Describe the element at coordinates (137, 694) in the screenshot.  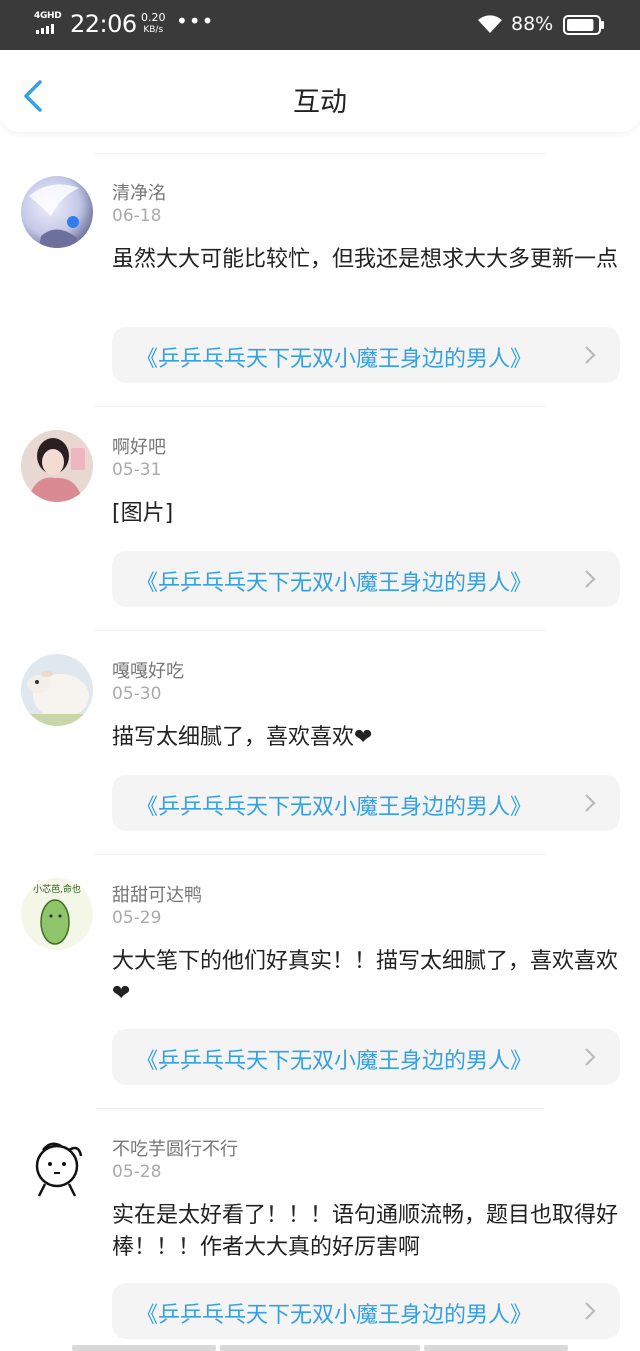
I see `comment-date: 05-30` at that location.